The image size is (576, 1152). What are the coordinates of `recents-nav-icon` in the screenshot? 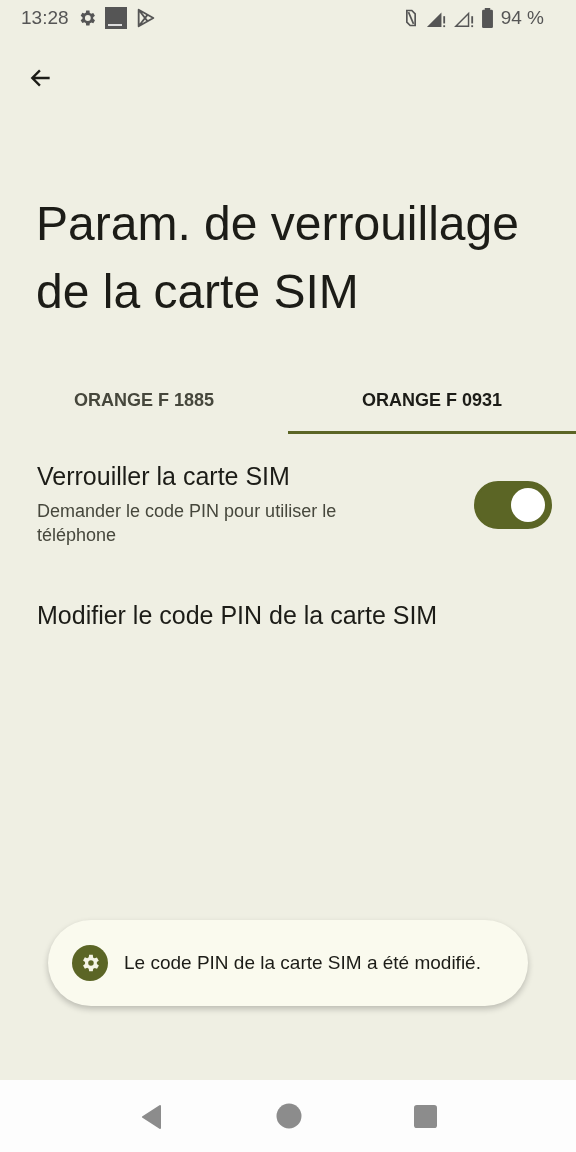 It's located at (425, 1116).